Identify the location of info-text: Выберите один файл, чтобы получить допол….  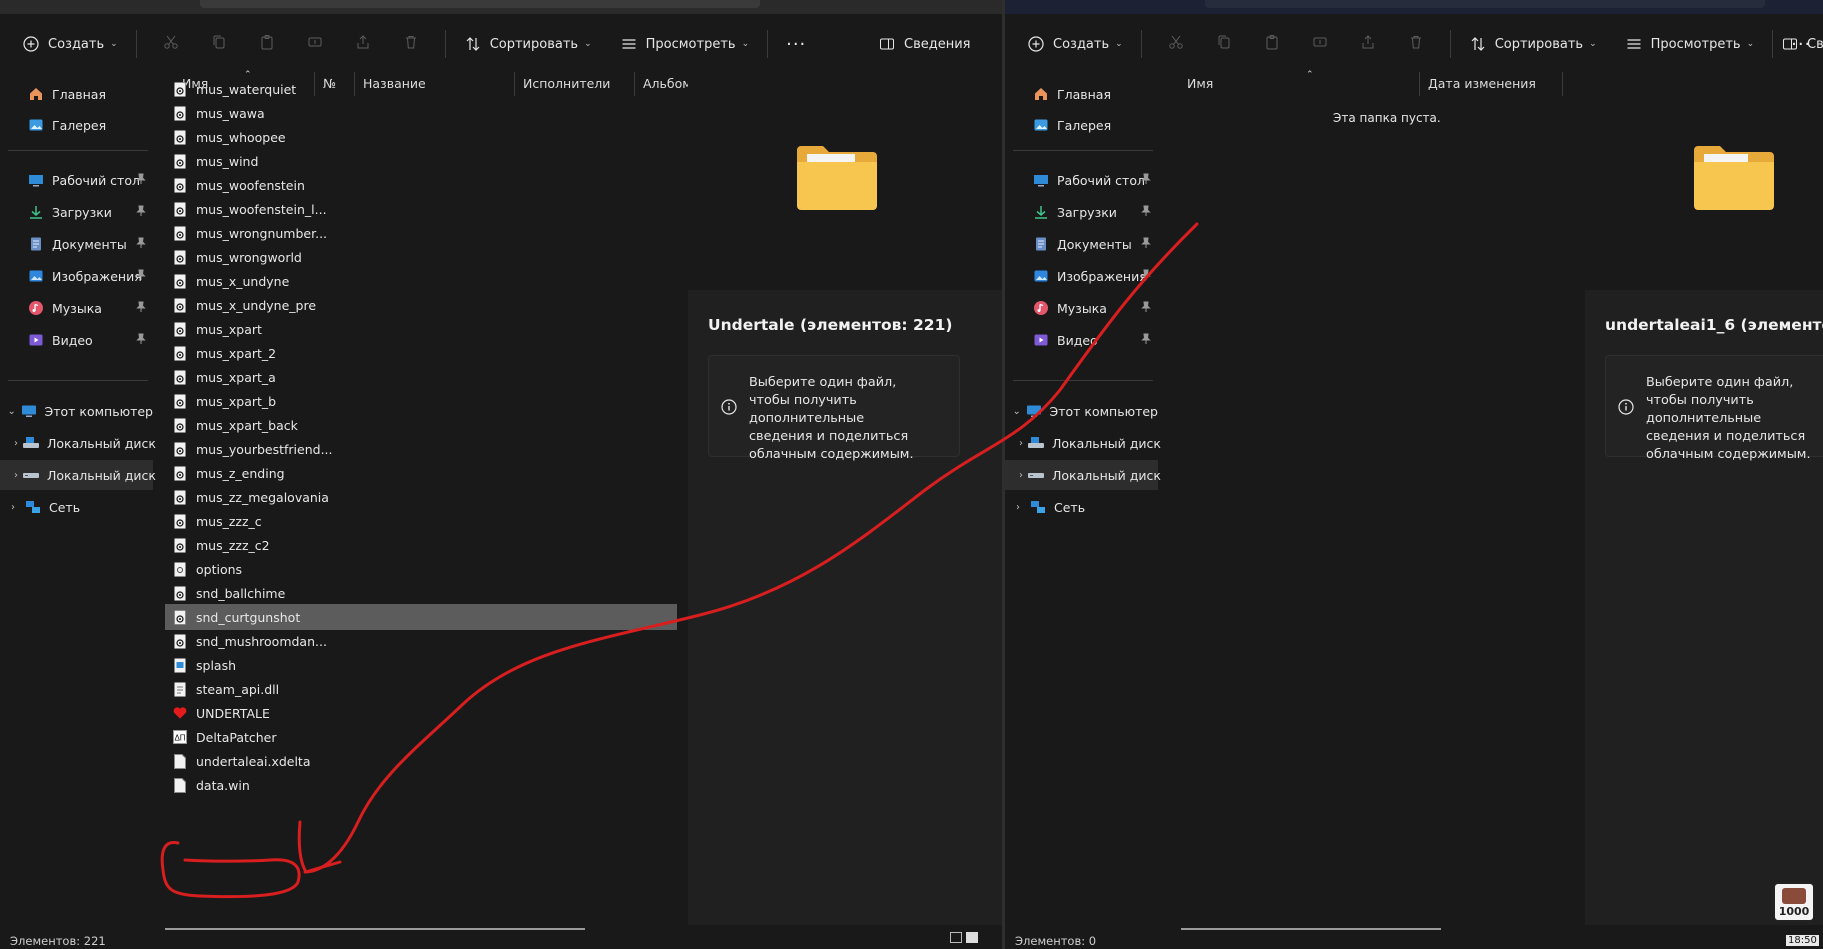
(831, 418).